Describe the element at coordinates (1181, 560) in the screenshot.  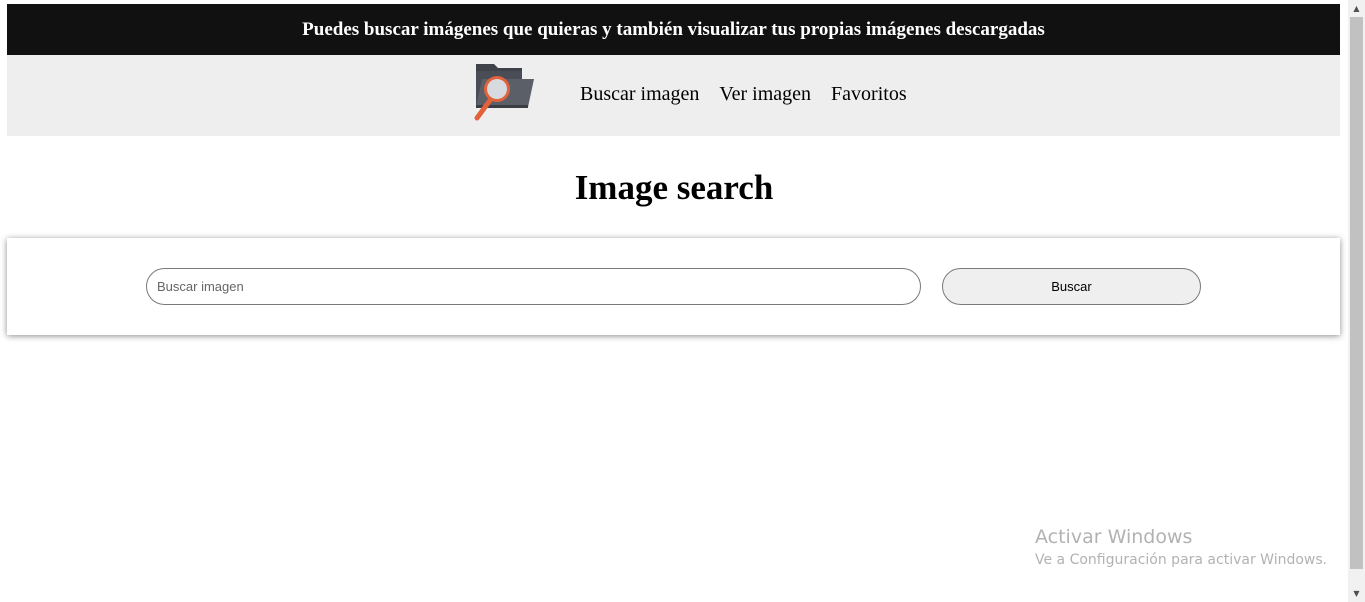
I see `watermark-subtitle: Ve a Configuración para activar Windows.` at that location.